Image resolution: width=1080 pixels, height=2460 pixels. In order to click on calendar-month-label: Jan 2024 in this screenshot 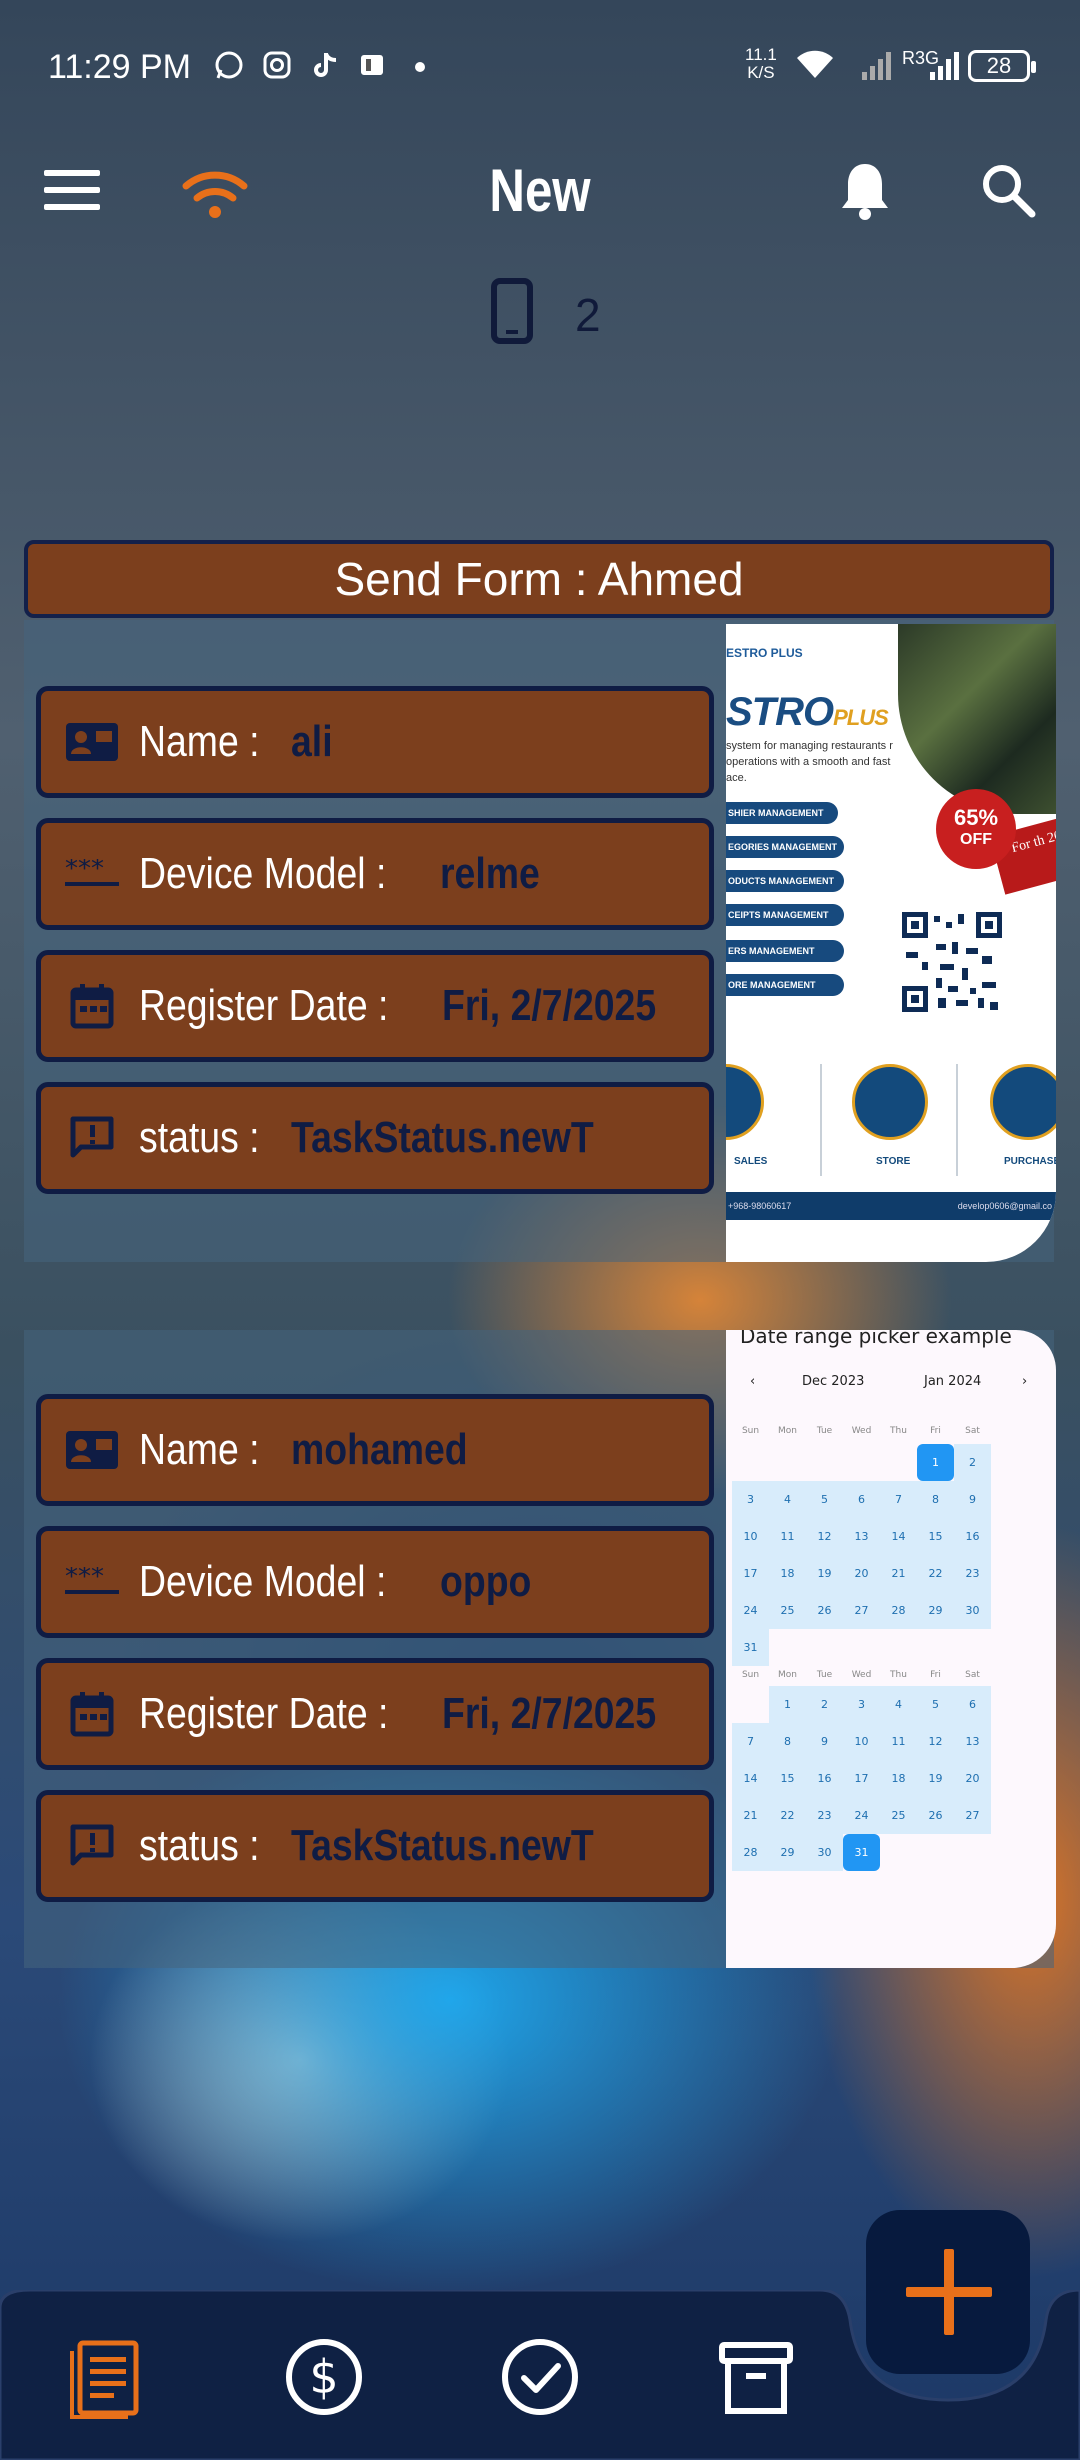, I will do `click(953, 1381)`.